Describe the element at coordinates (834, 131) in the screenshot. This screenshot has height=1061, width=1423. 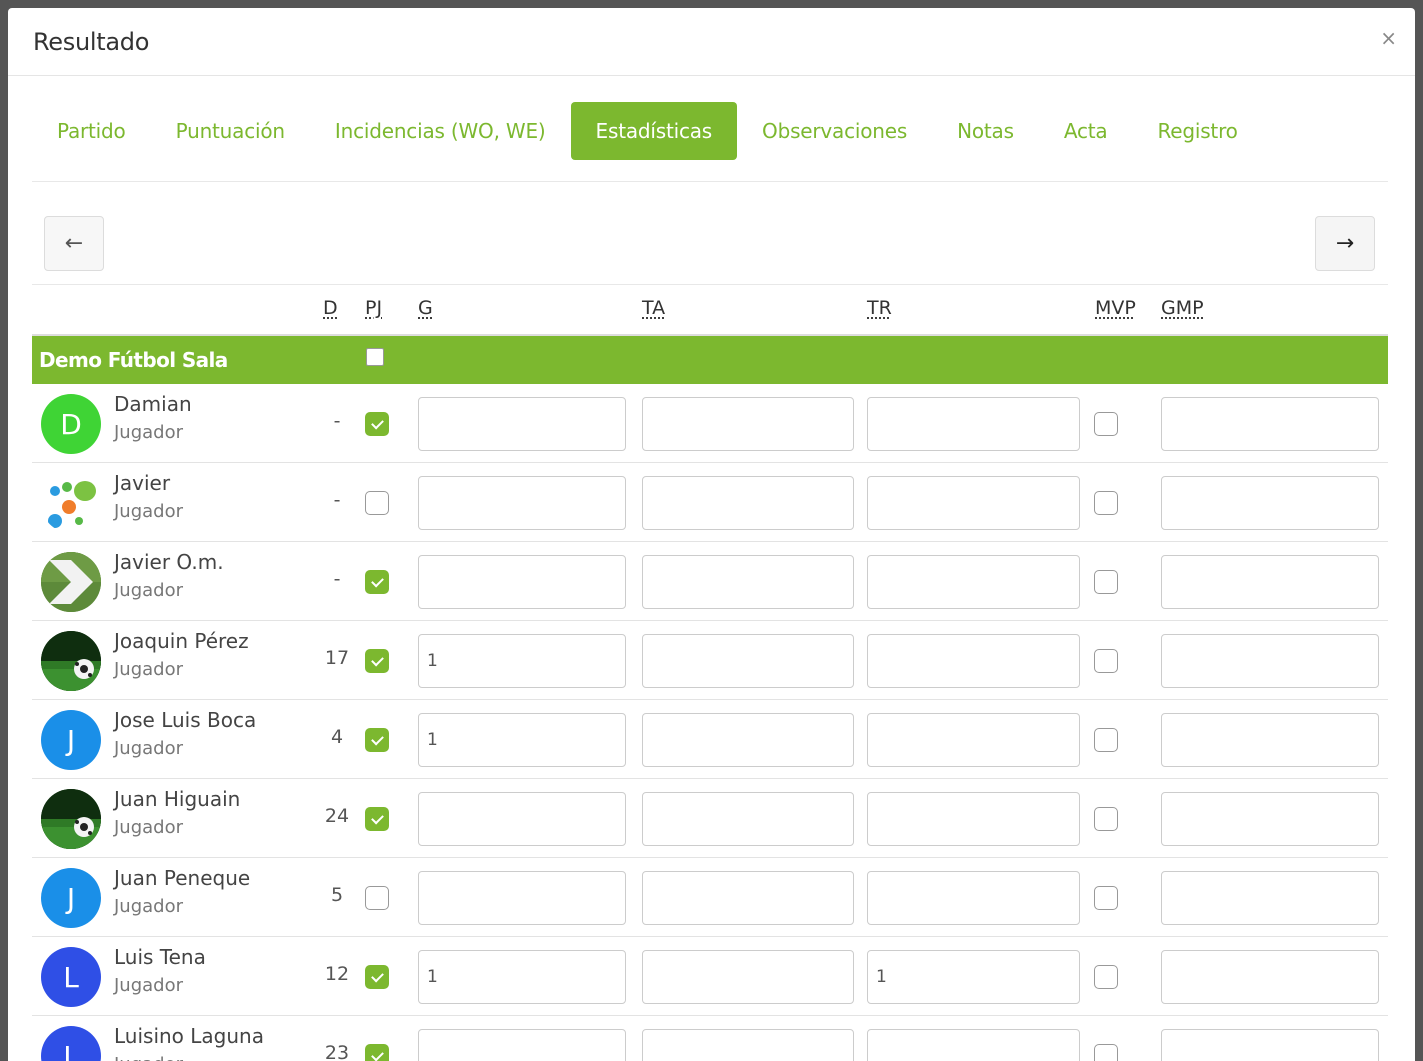
I see `tab-observaciones: Observaciones` at that location.